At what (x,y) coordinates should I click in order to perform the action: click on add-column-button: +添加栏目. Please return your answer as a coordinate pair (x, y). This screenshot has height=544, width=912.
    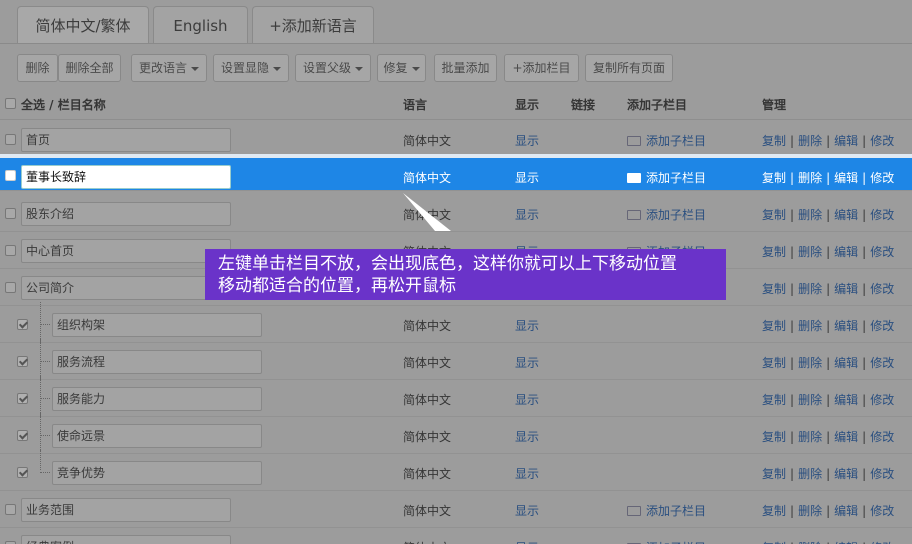
    Looking at the image, I should click on (541, 68).